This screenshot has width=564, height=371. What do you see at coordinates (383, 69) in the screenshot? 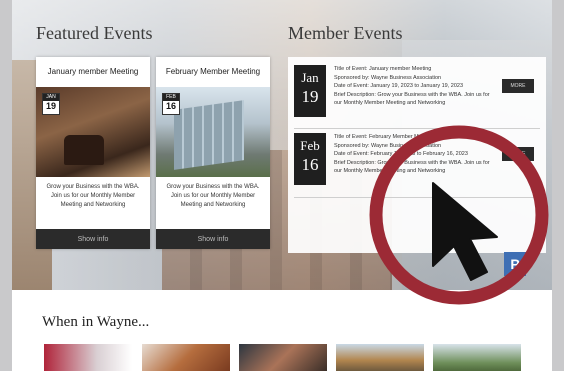
I see `event-title-line: Title of Event: January member Meeting` at bounding box center [383, 69].